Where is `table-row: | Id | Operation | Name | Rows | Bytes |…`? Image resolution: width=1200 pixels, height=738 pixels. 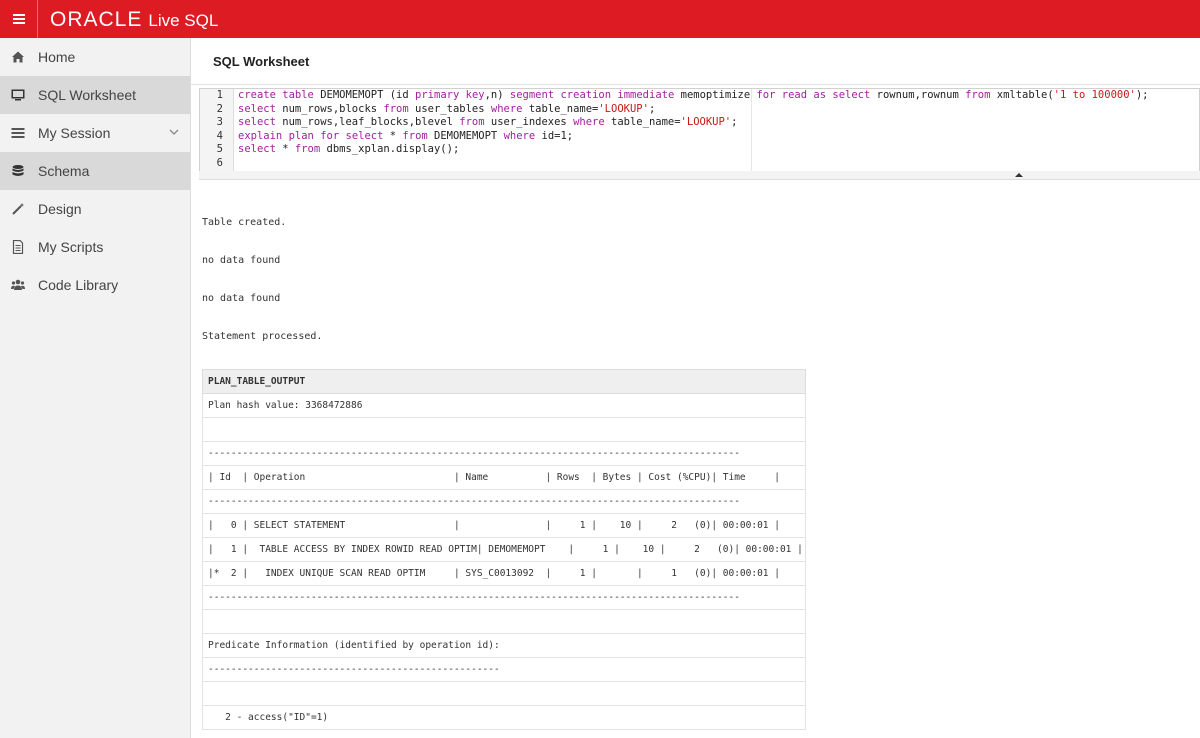
table-row: | Id | Operation | Name | Rows | Bytes |… is located at coordinates (504, 477).